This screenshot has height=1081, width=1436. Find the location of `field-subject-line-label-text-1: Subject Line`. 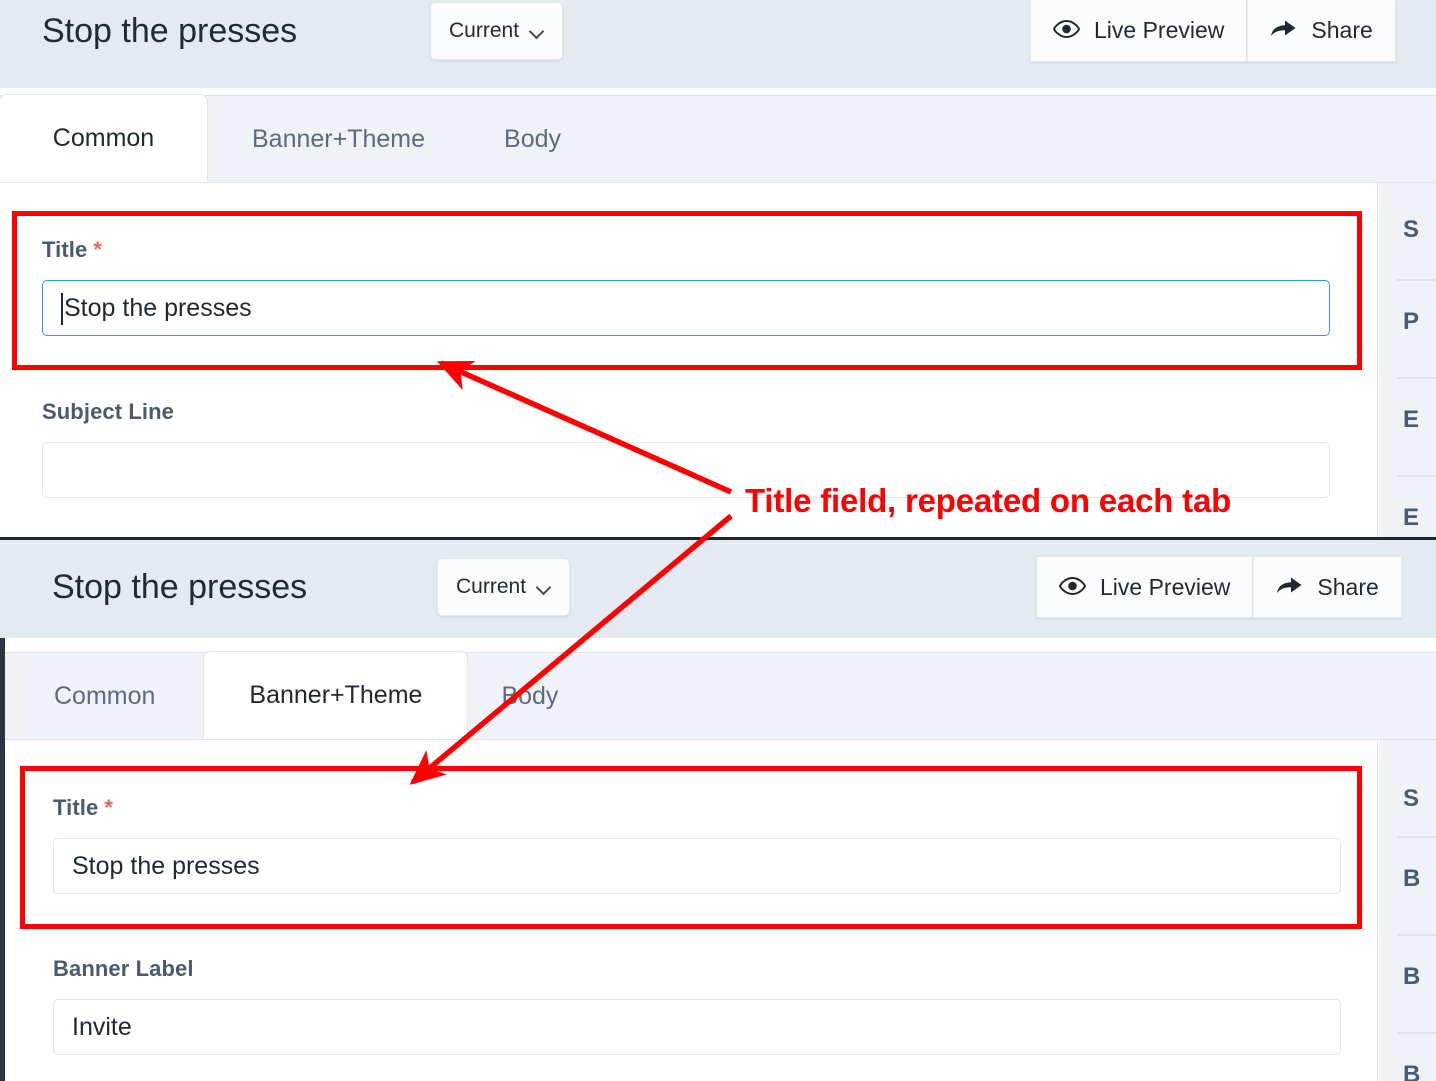

field-subject-line-label-text-1: Subject Line is located at coordinates (108, 411).